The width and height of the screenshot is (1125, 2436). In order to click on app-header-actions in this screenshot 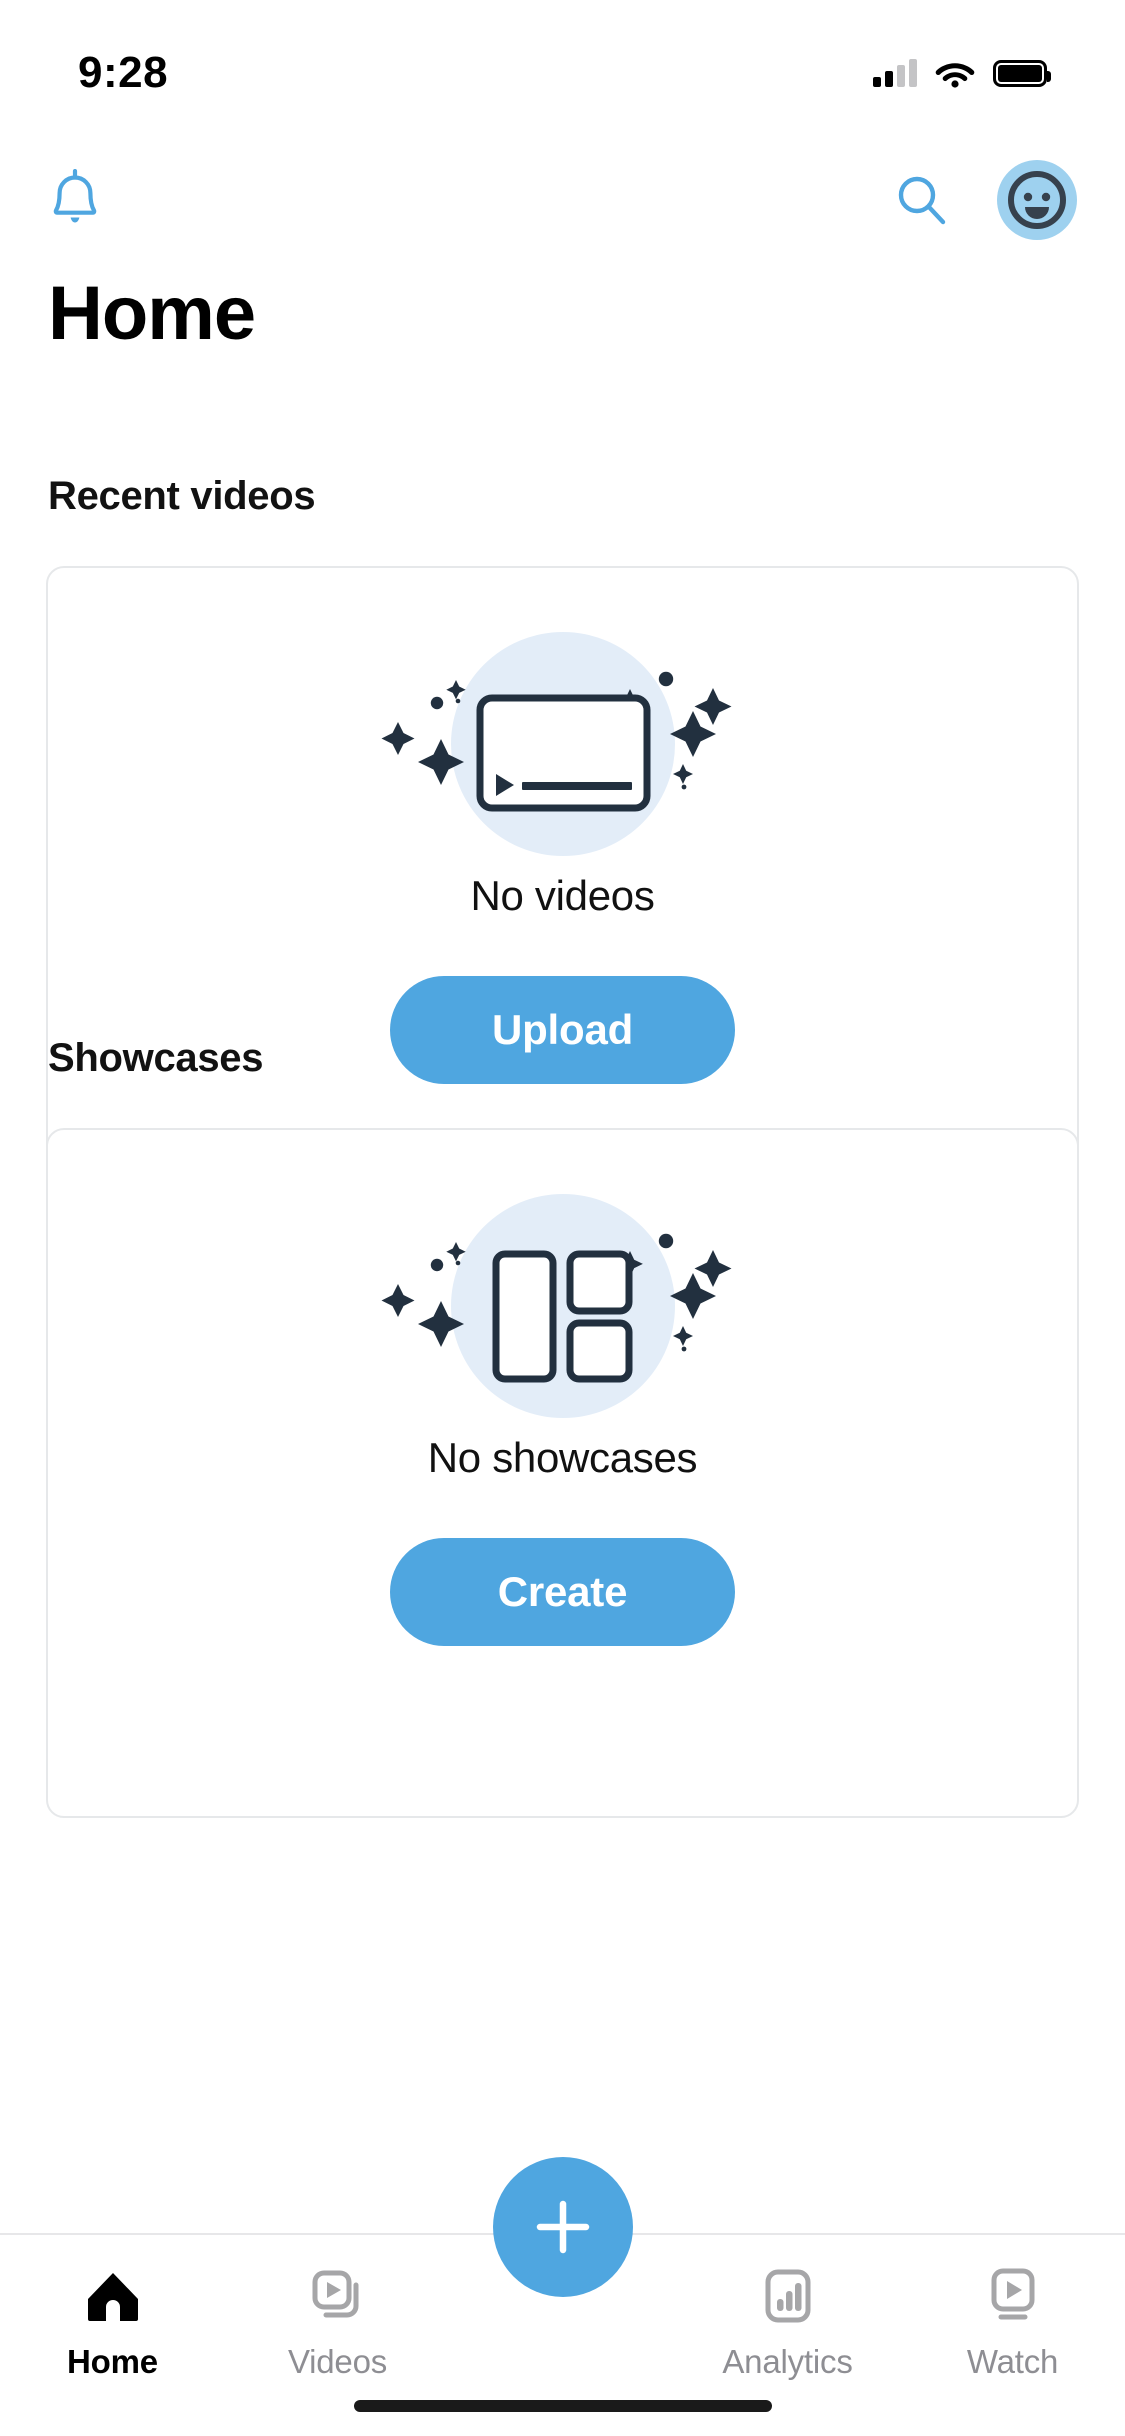, I will do `click(985, 200)`.